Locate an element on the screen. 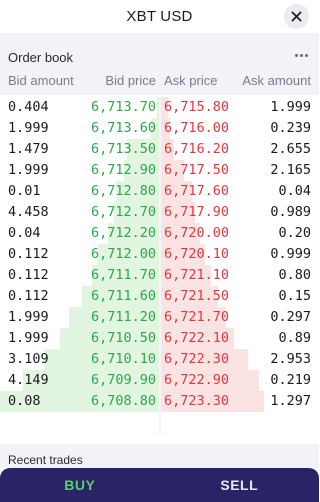 This screenshot has width=320, height=502. ask-price-cell: 6,722.30 is located at coordinates (197, 359).